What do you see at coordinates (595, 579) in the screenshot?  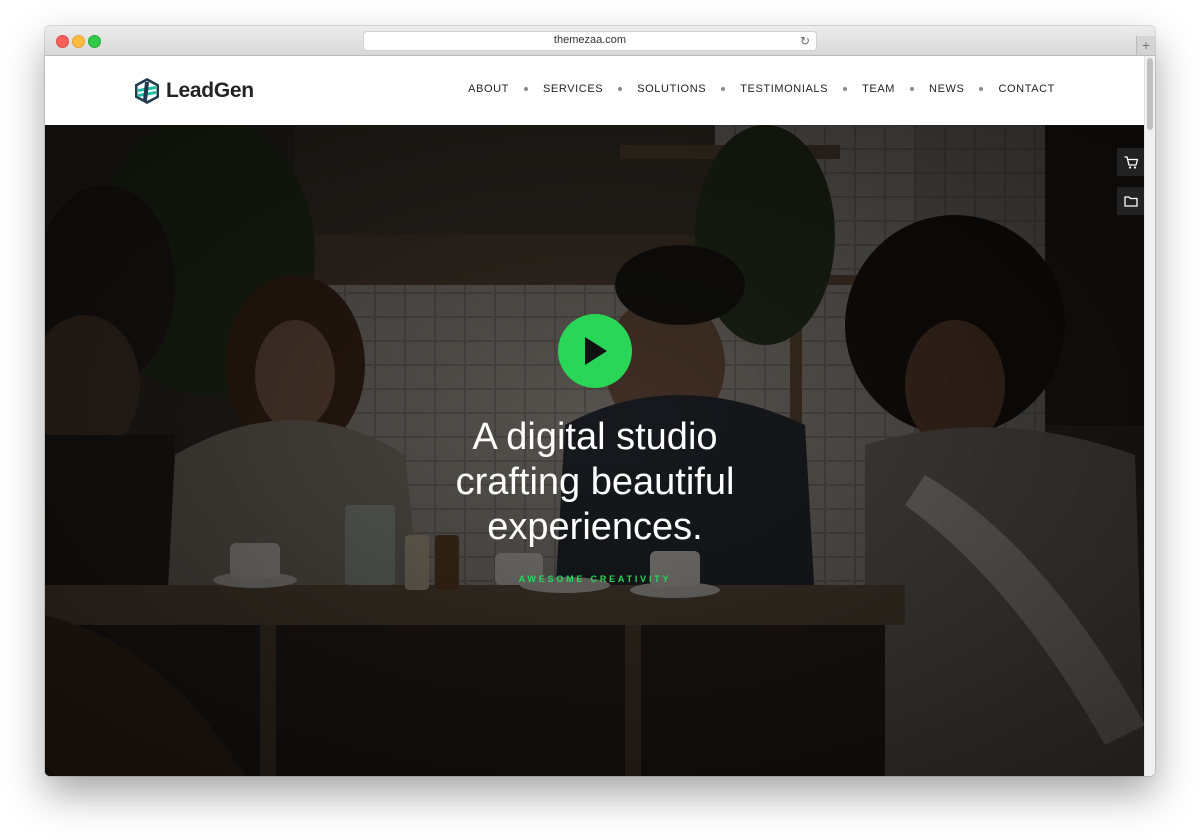 I see `hero-tagline: AWESOME CREATIVITY` at bounding box center [595, 579].